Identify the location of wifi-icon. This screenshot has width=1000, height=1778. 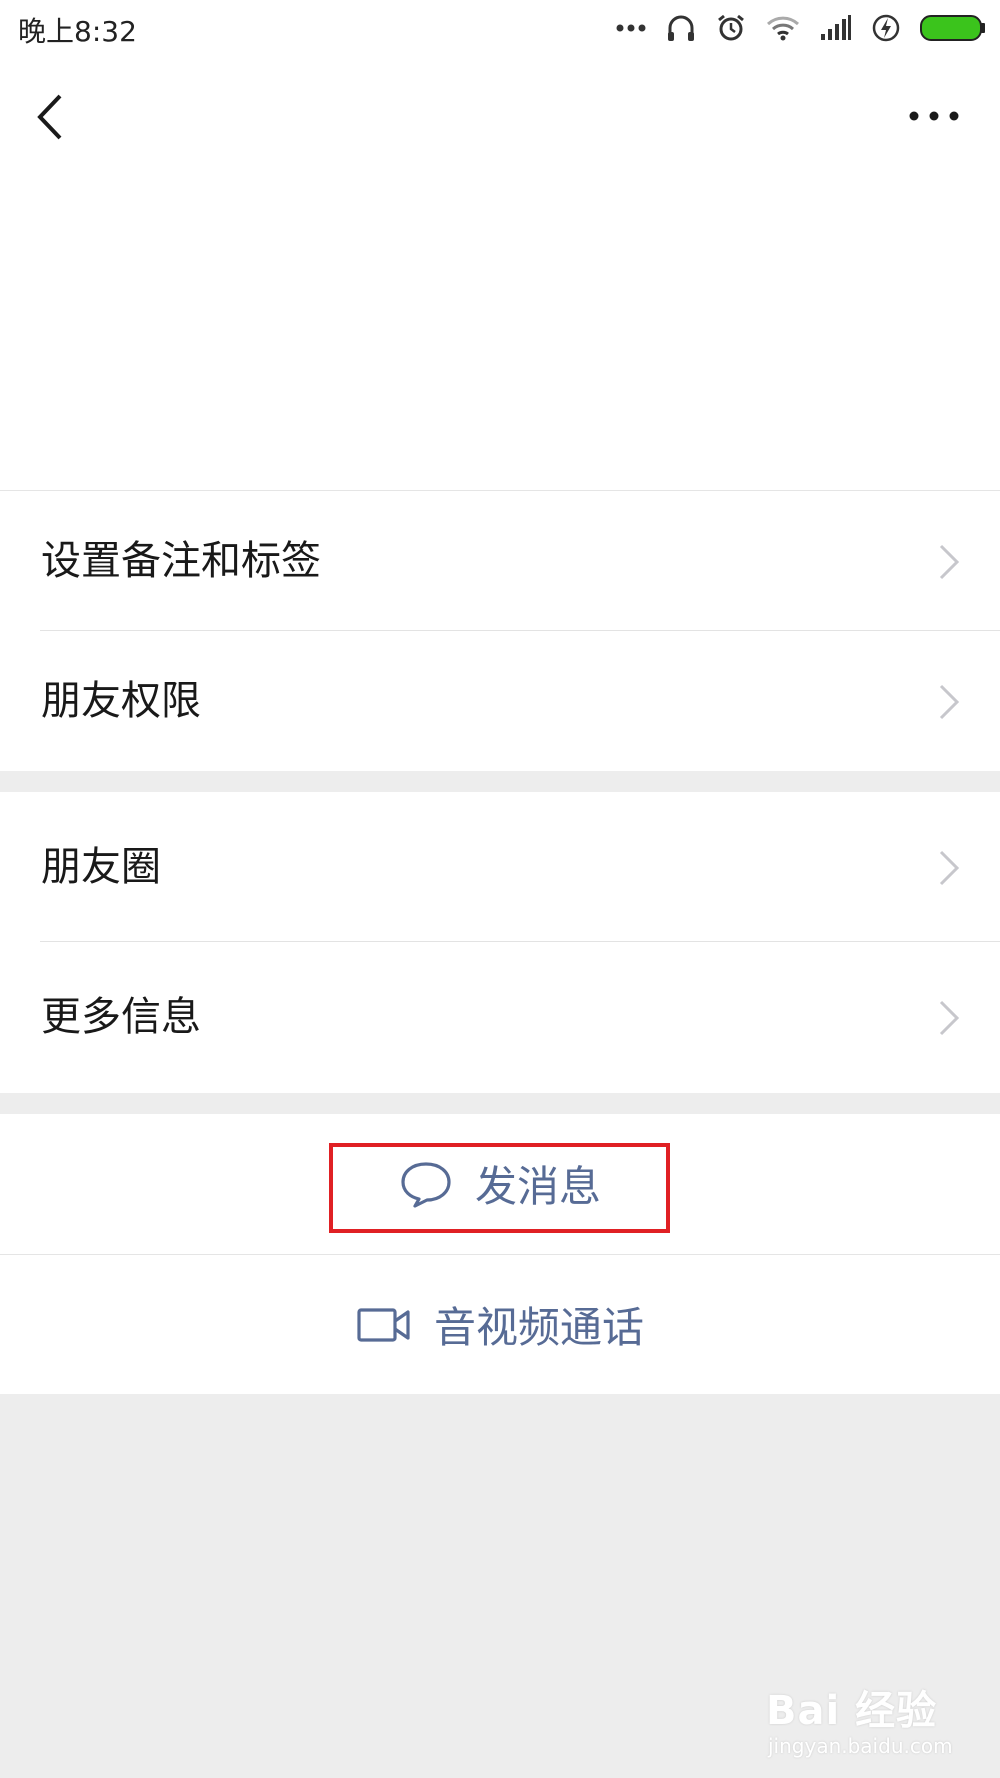
(783, 28).